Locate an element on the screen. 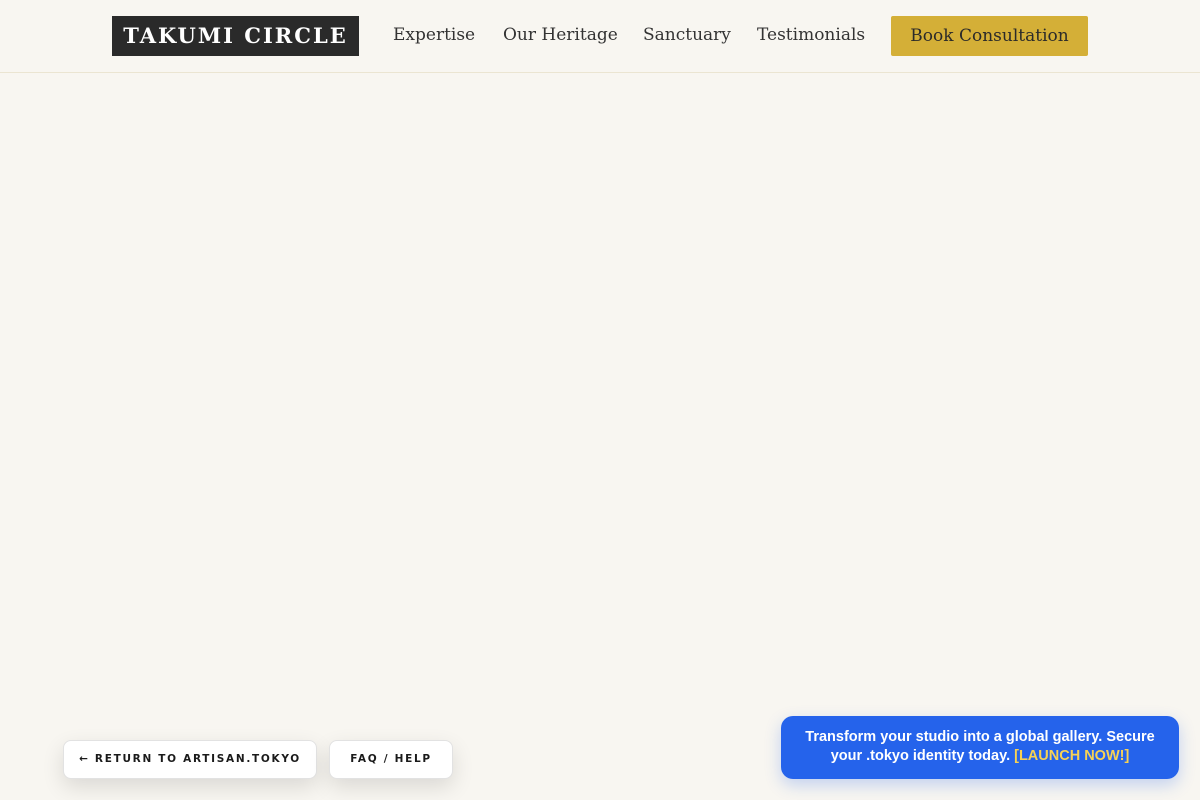 This screenshot has width=1200, height=800. return-to-artisan-button: ← RETURN TO ARTISAN.TOKYO is located at coordinates (190, 759).